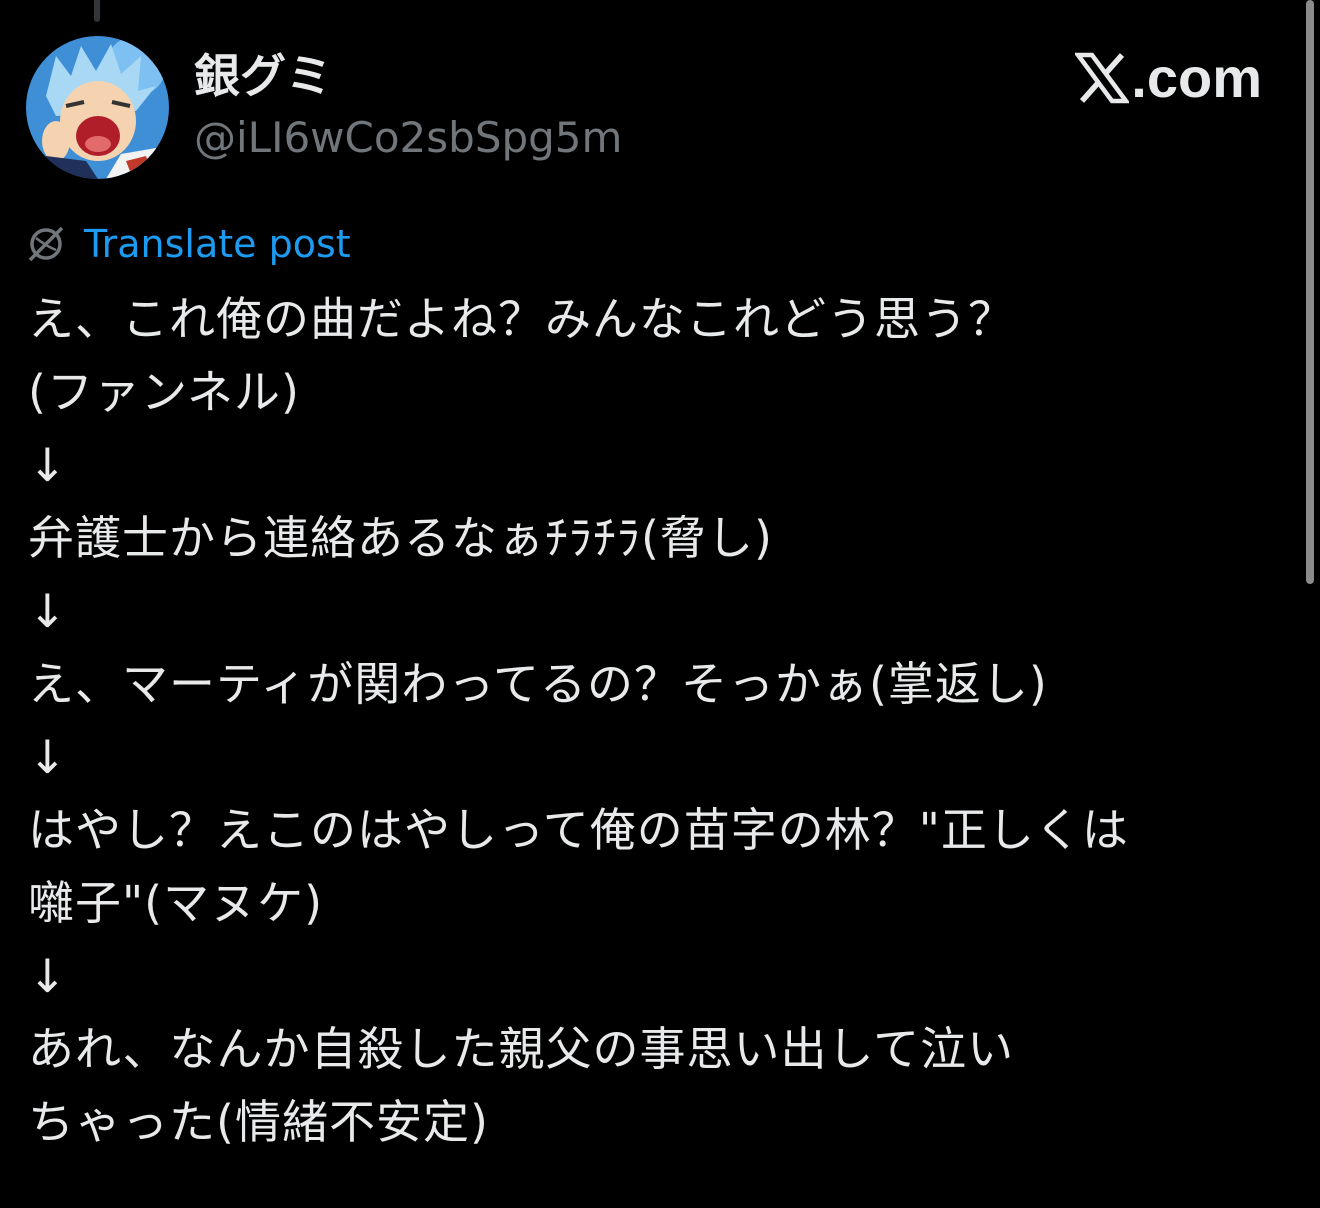 This screenshot has width=1320, height=1208. What do you see at coordinates (1196, 77) in the screenshot?
I see `brand-text: .com` at bounding box center [1196, 77].